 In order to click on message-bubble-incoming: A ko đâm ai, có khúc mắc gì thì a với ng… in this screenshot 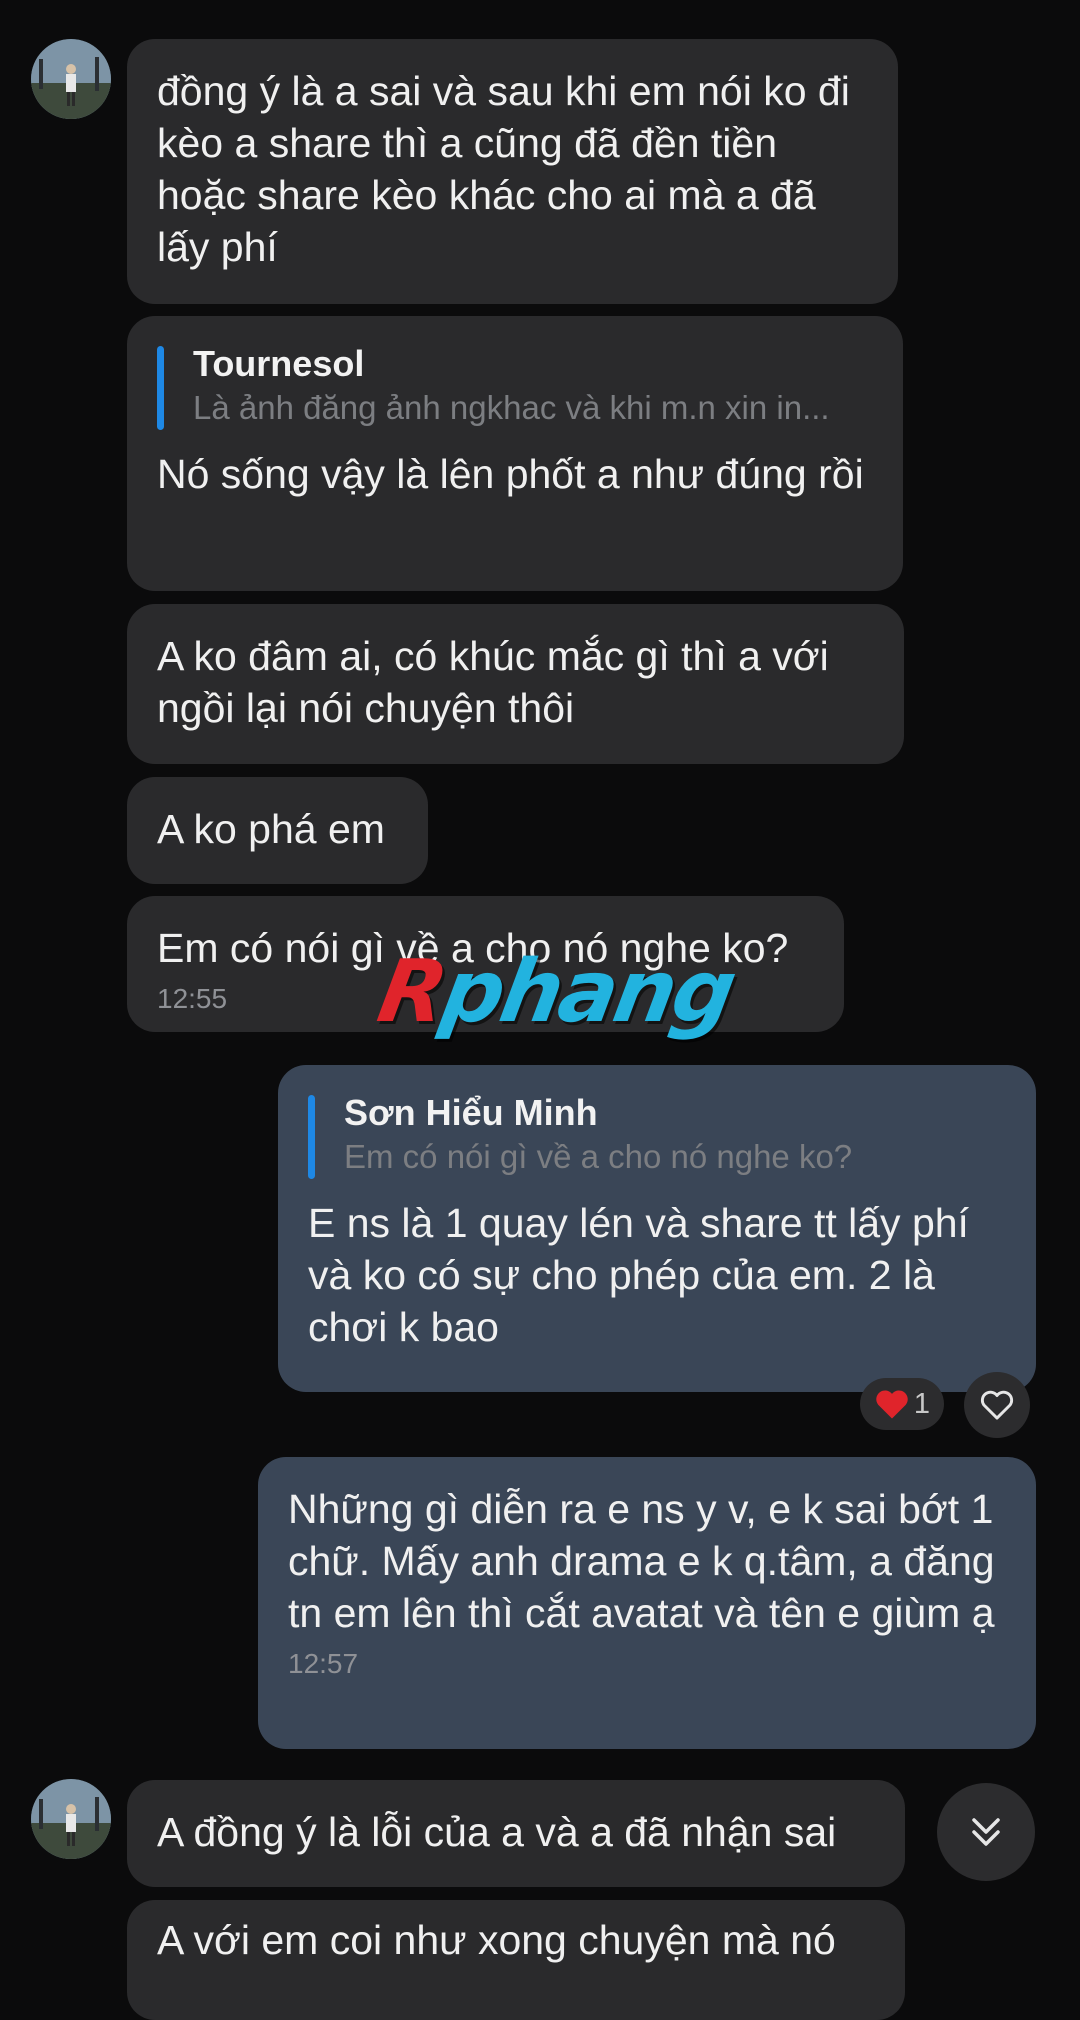, I will do `click(515, 684)`.